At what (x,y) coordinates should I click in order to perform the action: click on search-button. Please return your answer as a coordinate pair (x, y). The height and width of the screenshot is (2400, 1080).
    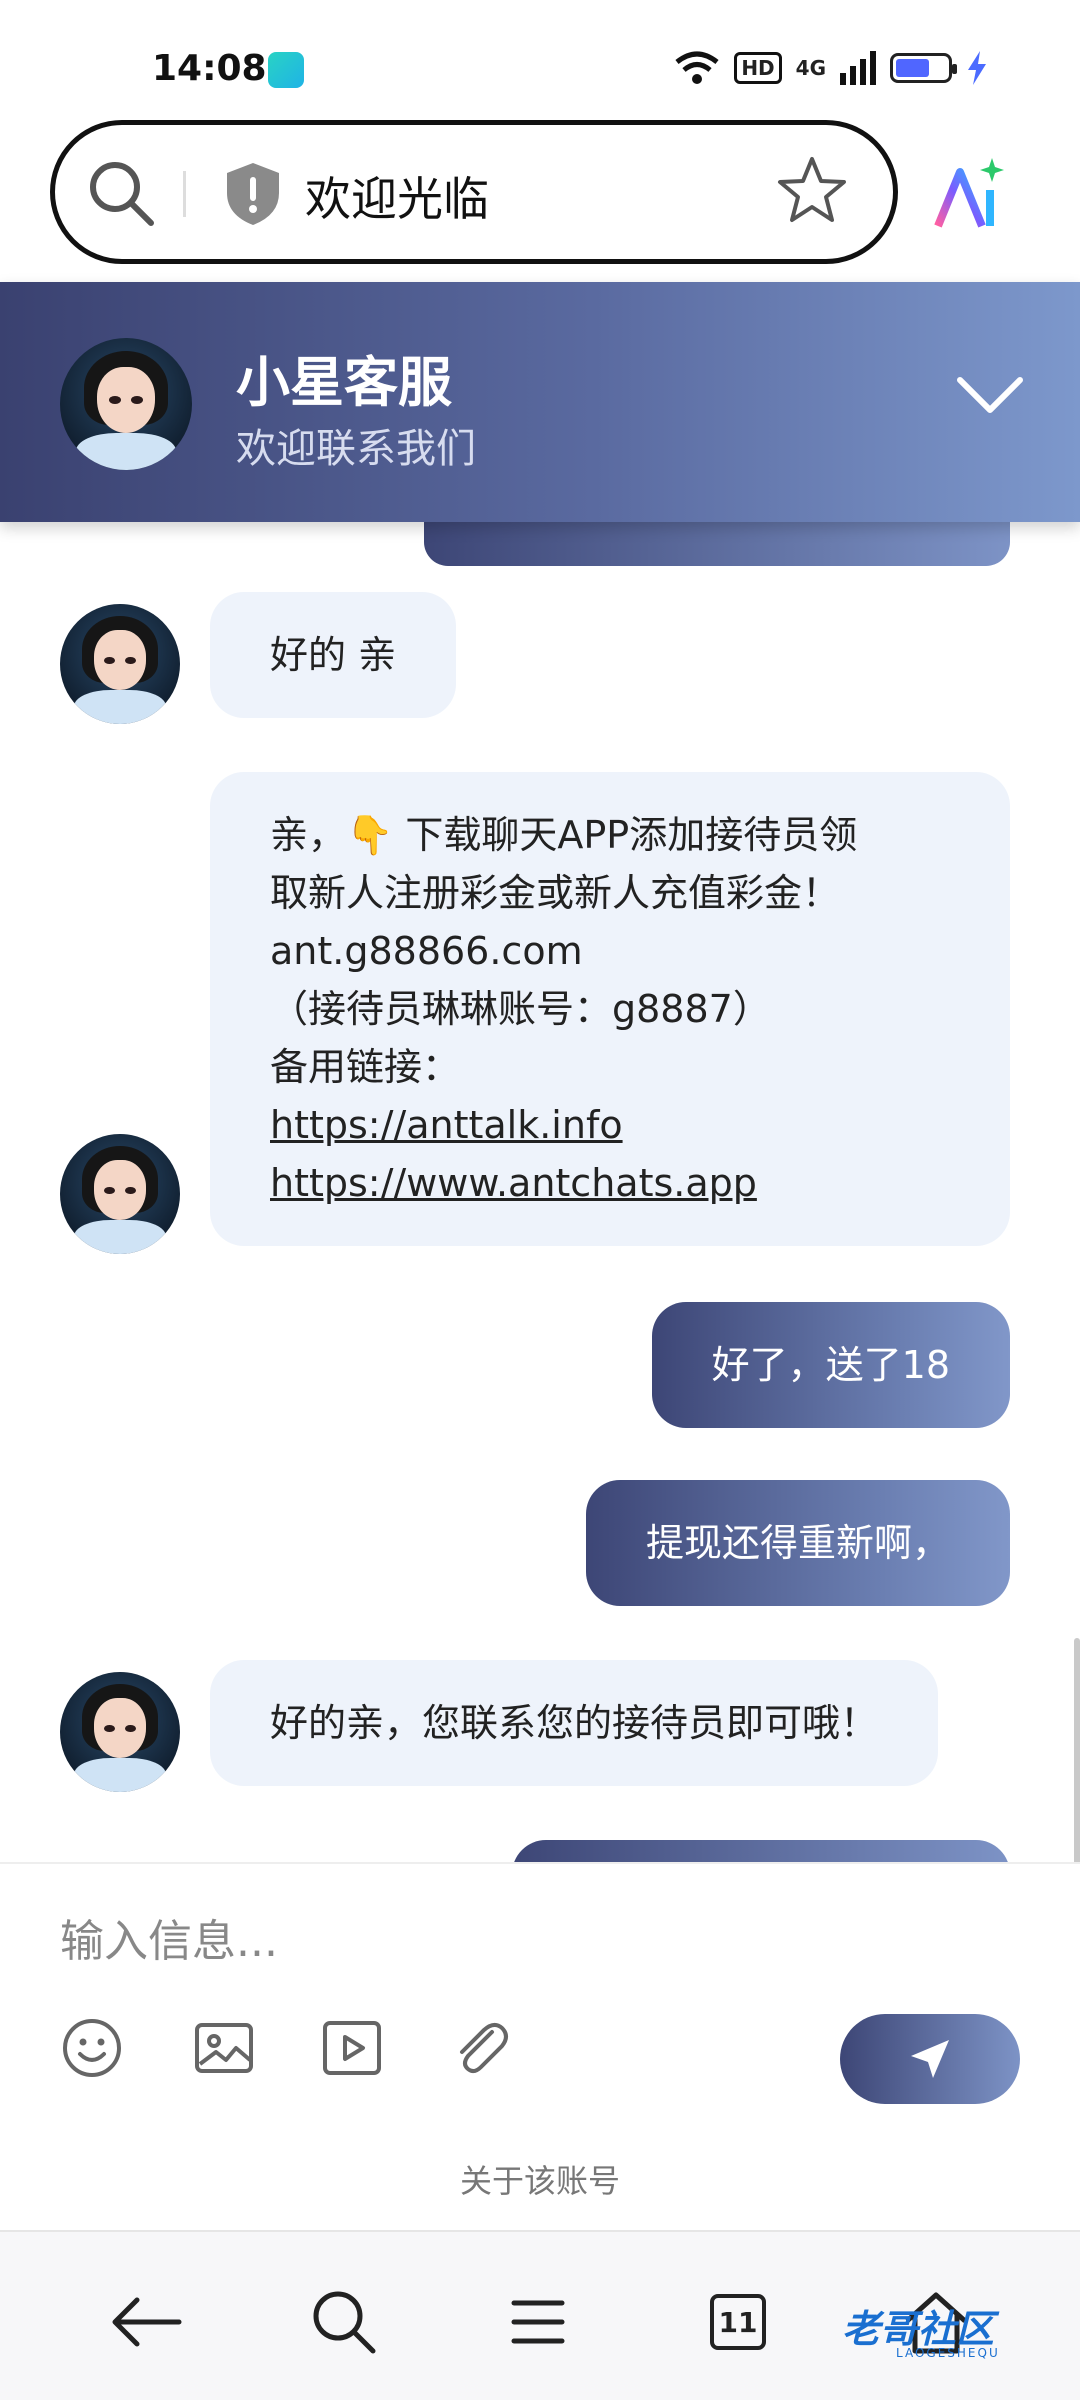
    Looking at the image, I should click on (344, 2322).